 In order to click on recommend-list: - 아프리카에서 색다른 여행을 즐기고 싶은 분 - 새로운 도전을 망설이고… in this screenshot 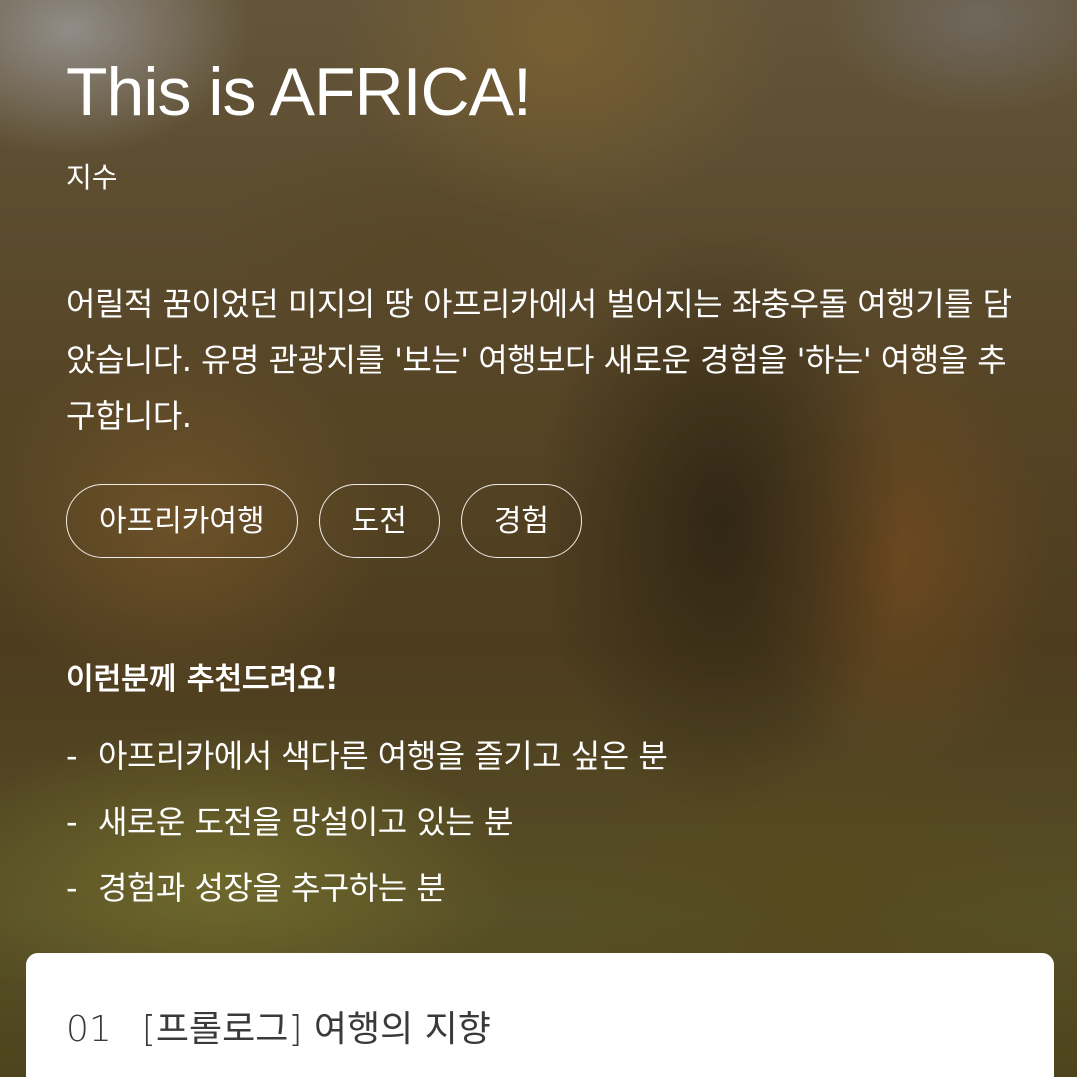, I will do `click(367, 829)`.